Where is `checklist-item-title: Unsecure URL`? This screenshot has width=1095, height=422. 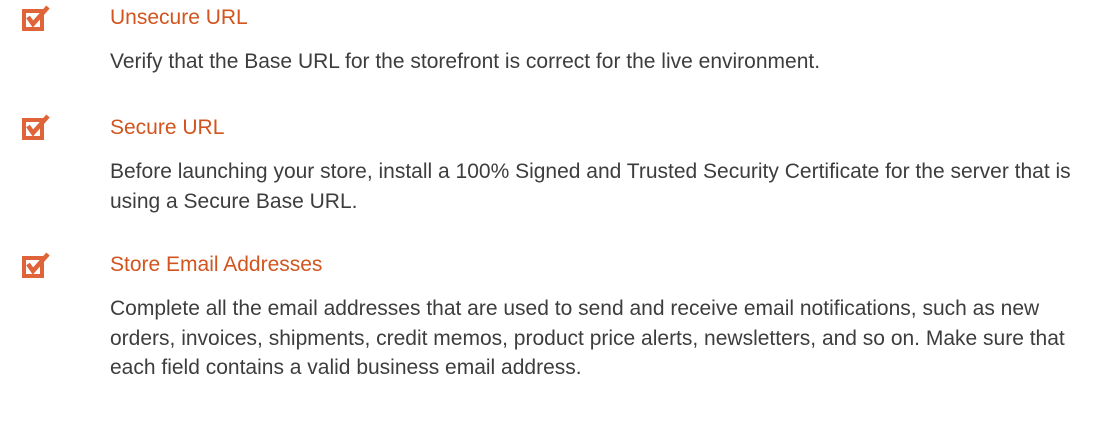
checklist-item-title: Unsecure URL is located at coordinates (179, 17).